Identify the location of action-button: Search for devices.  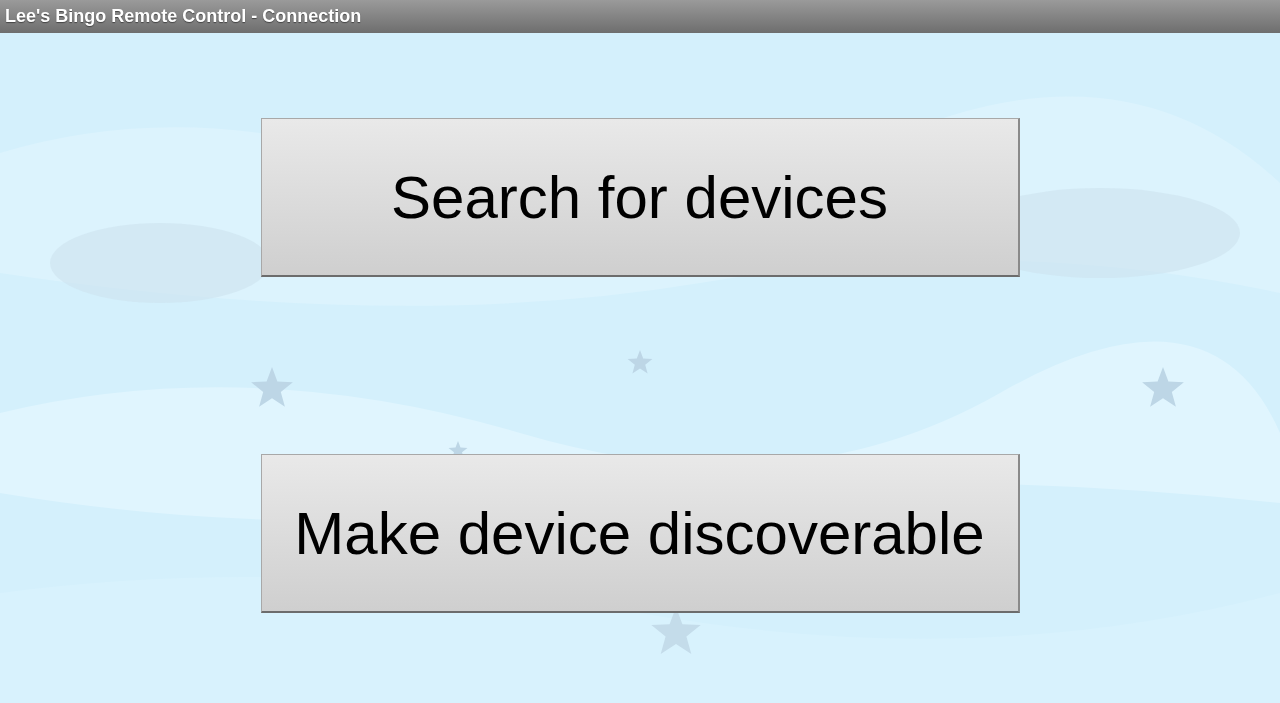
(640, 197).